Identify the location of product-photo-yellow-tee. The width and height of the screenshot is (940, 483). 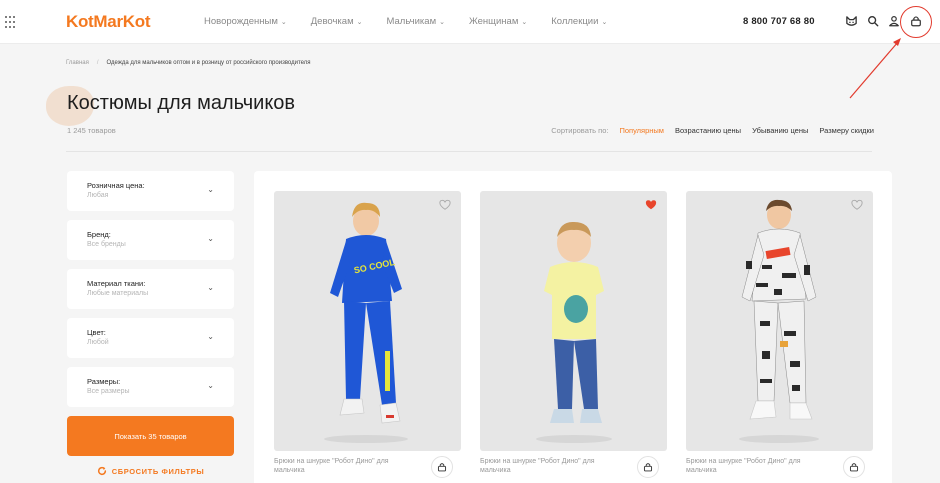
(574, 332).